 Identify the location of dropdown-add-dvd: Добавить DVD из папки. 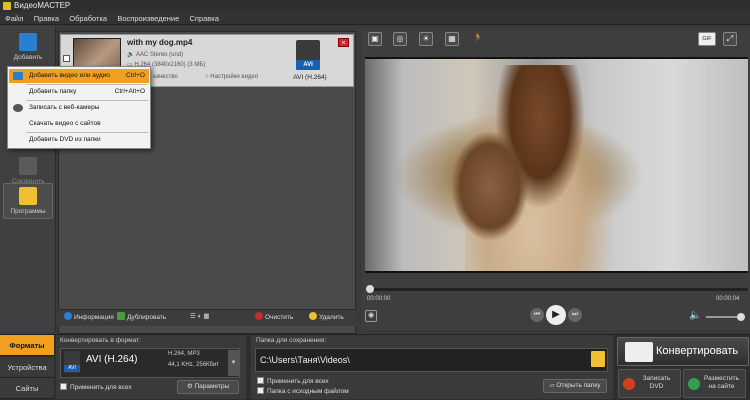
(79, 140).